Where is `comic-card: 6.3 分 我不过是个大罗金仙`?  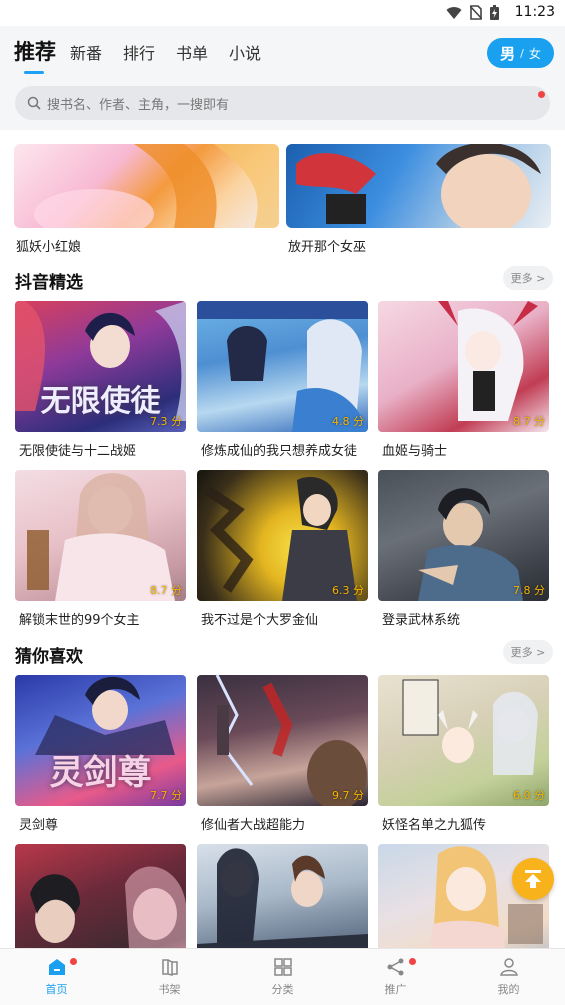
comic-card: 6.3 分 我不过是个大罗金仙 is located at coordinates (282, 549).